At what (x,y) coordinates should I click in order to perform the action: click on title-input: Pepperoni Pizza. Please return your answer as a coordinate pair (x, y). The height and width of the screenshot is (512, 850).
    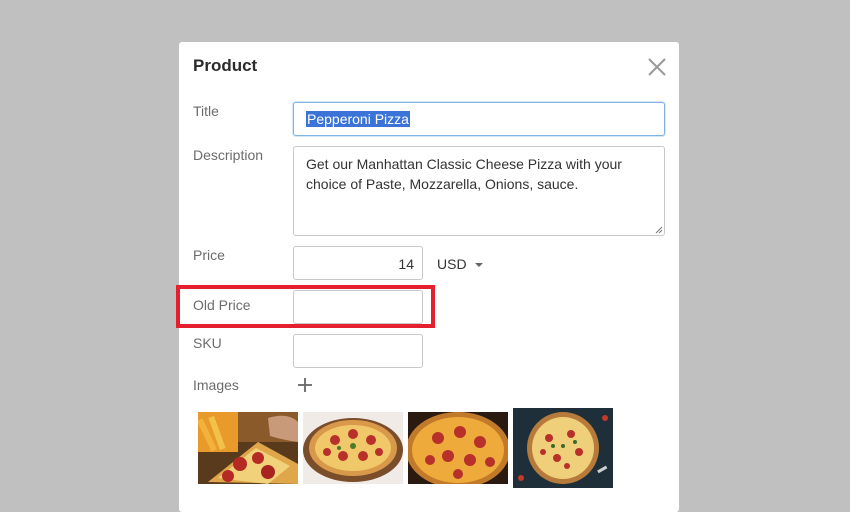
    Looking at the image, I should click on (479, 119).